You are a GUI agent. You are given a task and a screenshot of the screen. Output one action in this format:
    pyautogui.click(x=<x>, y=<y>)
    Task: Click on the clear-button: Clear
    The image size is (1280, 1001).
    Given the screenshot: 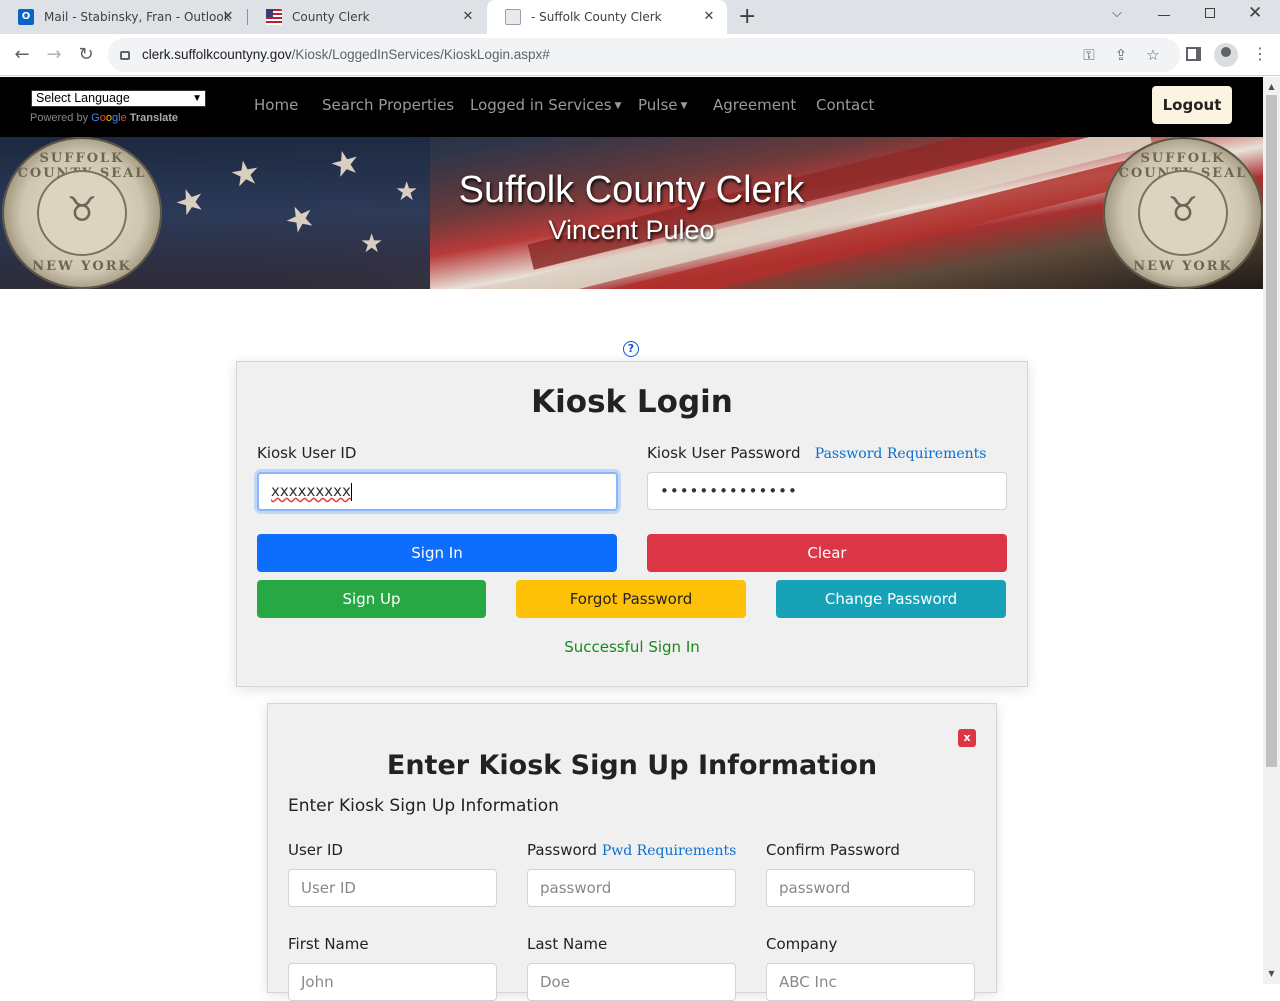 What is the action you would take?
    pyautogui.click(x=827, y=553)
    